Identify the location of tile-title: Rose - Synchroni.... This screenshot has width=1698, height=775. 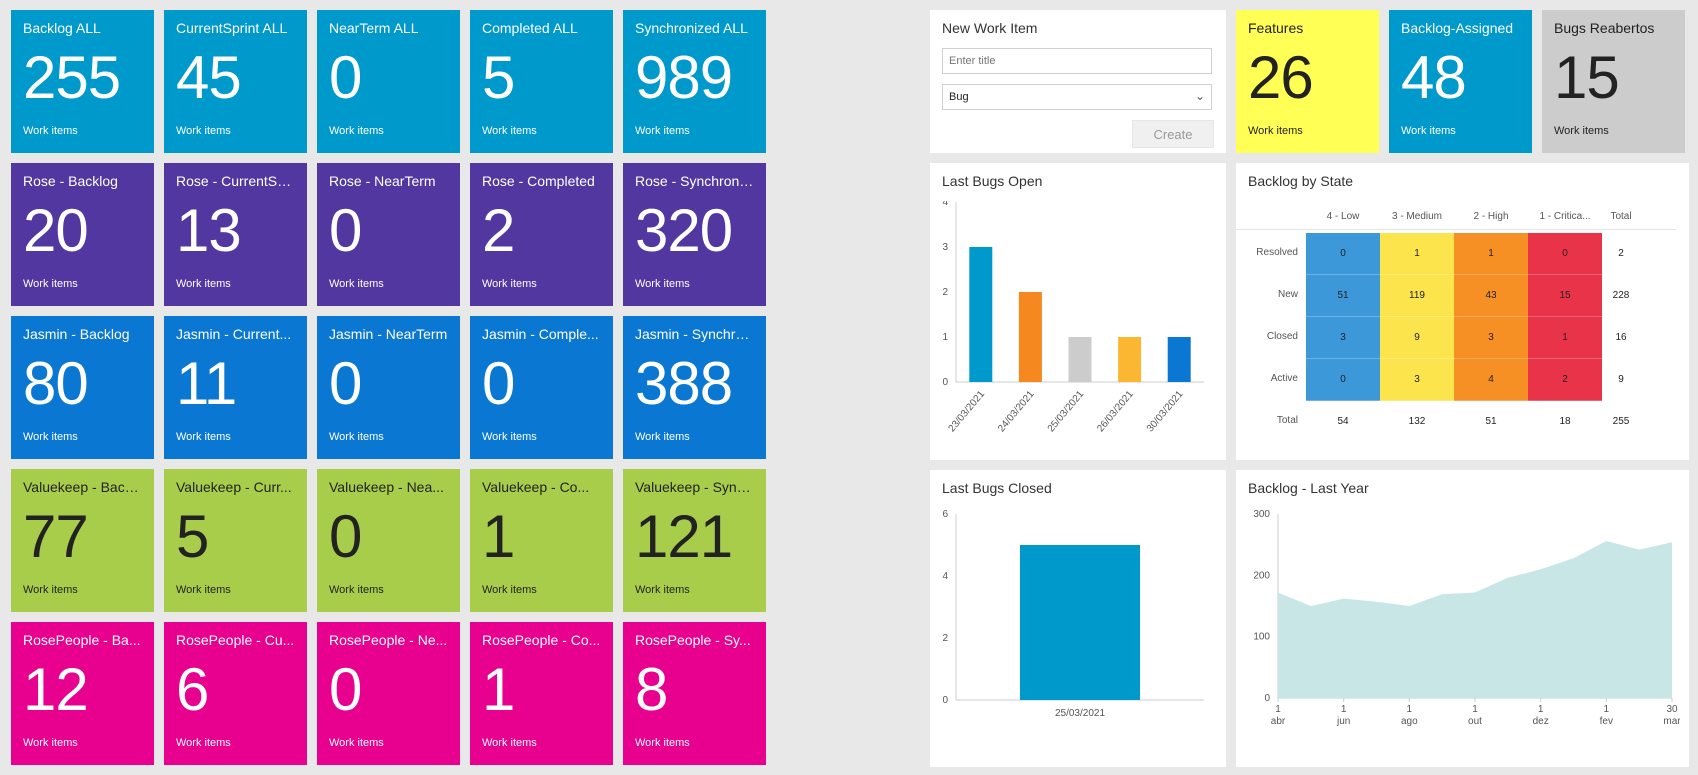
(694, 181).